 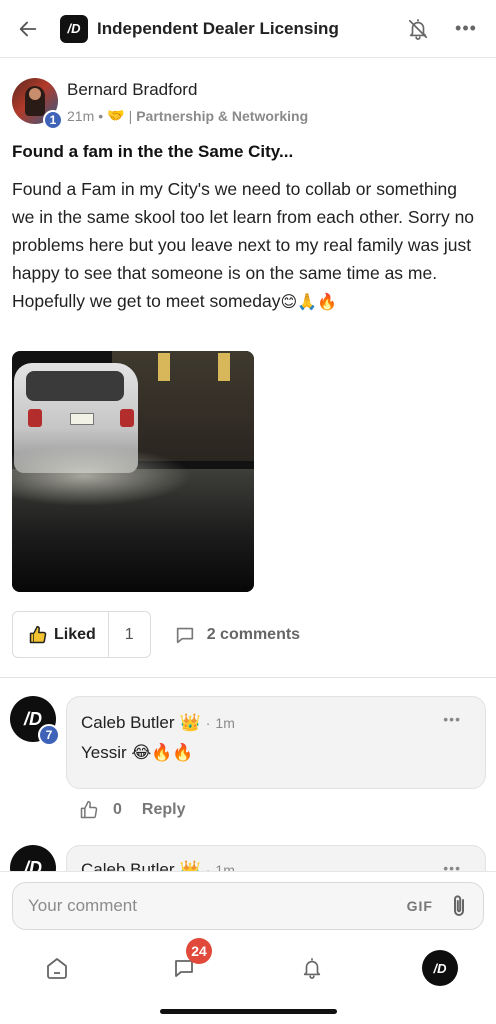 What do you see at coordinates (33, 858) in the screenshot?
I see `commenter-avatar: /D` at bounding box center [33, 858].